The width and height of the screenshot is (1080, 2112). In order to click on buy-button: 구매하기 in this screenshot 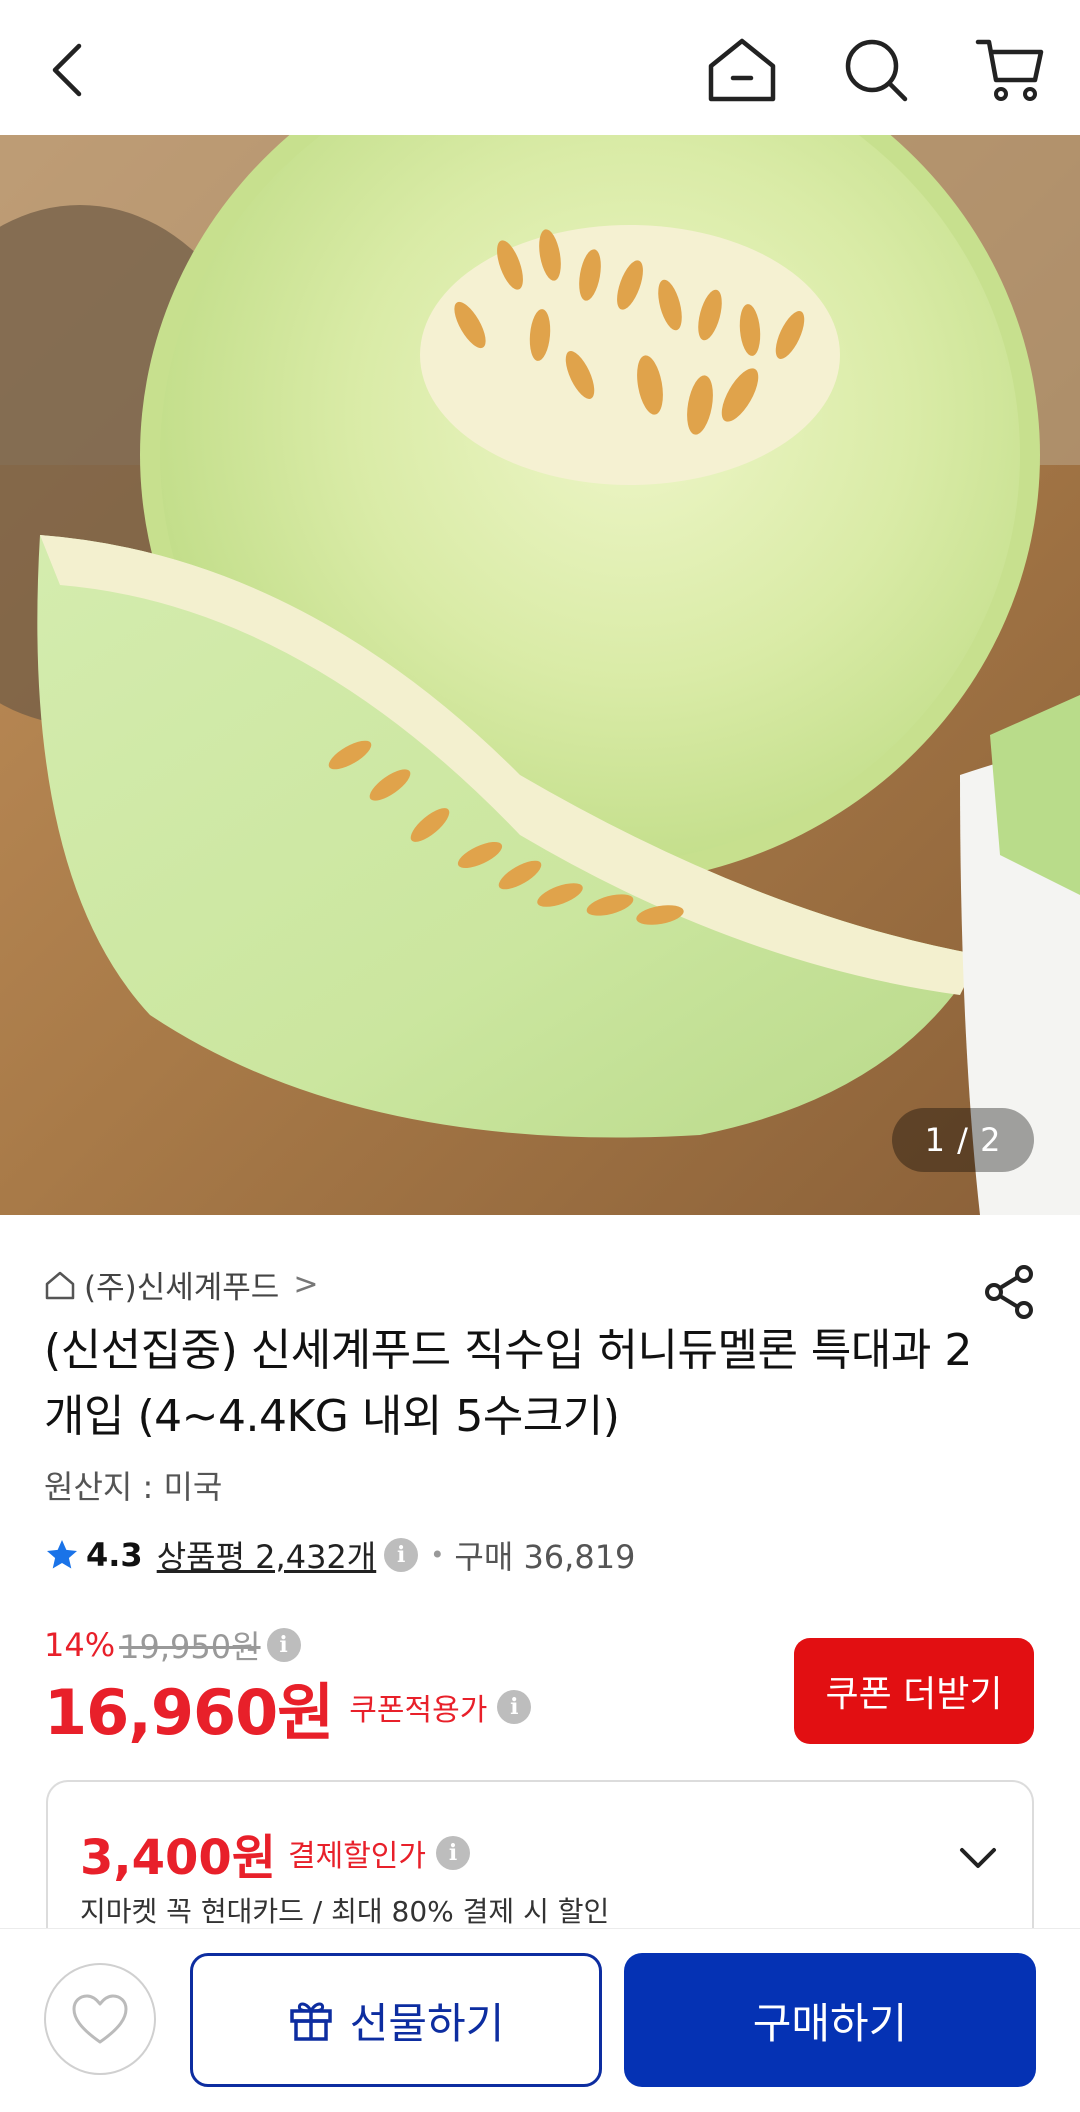, I will do `click(830, 2020)`.